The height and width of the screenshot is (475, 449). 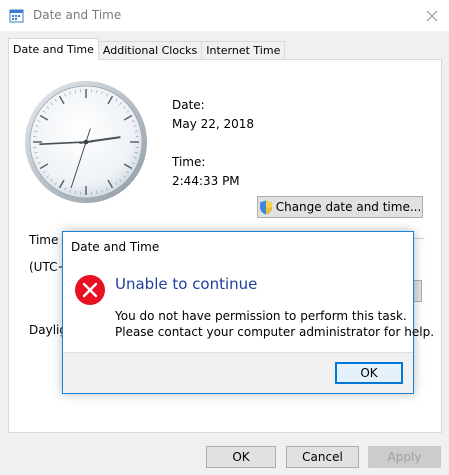 What do you see at coordinates (213, 124) in the screenshot?
I see `date-value: May 22, 2018` at bounding box center [213, 124].